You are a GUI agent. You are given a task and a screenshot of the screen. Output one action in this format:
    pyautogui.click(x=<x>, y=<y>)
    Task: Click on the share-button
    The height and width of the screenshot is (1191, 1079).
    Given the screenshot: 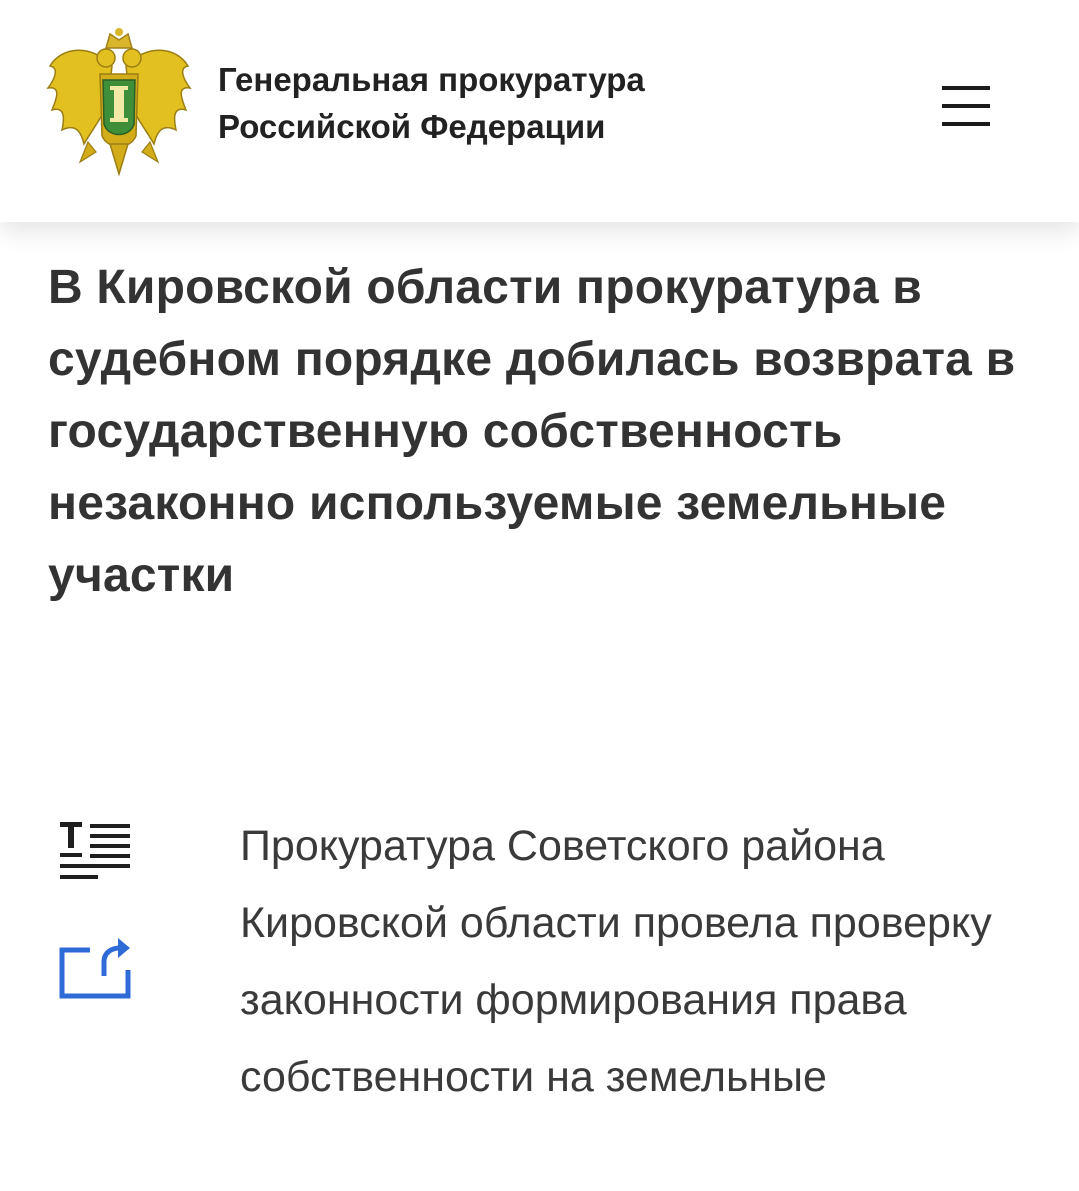 What is the action you would take?
    pyautogui.click(x=96, y=969)
    